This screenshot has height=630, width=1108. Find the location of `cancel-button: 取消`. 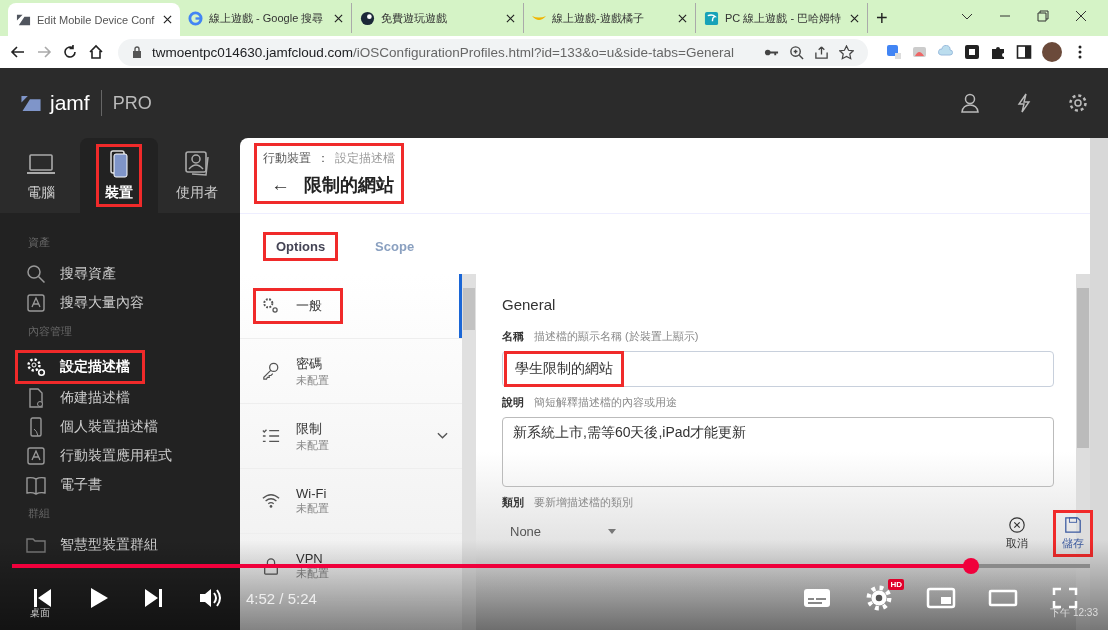

cancel-button: 取消 is located at coordinates (1017, 533).